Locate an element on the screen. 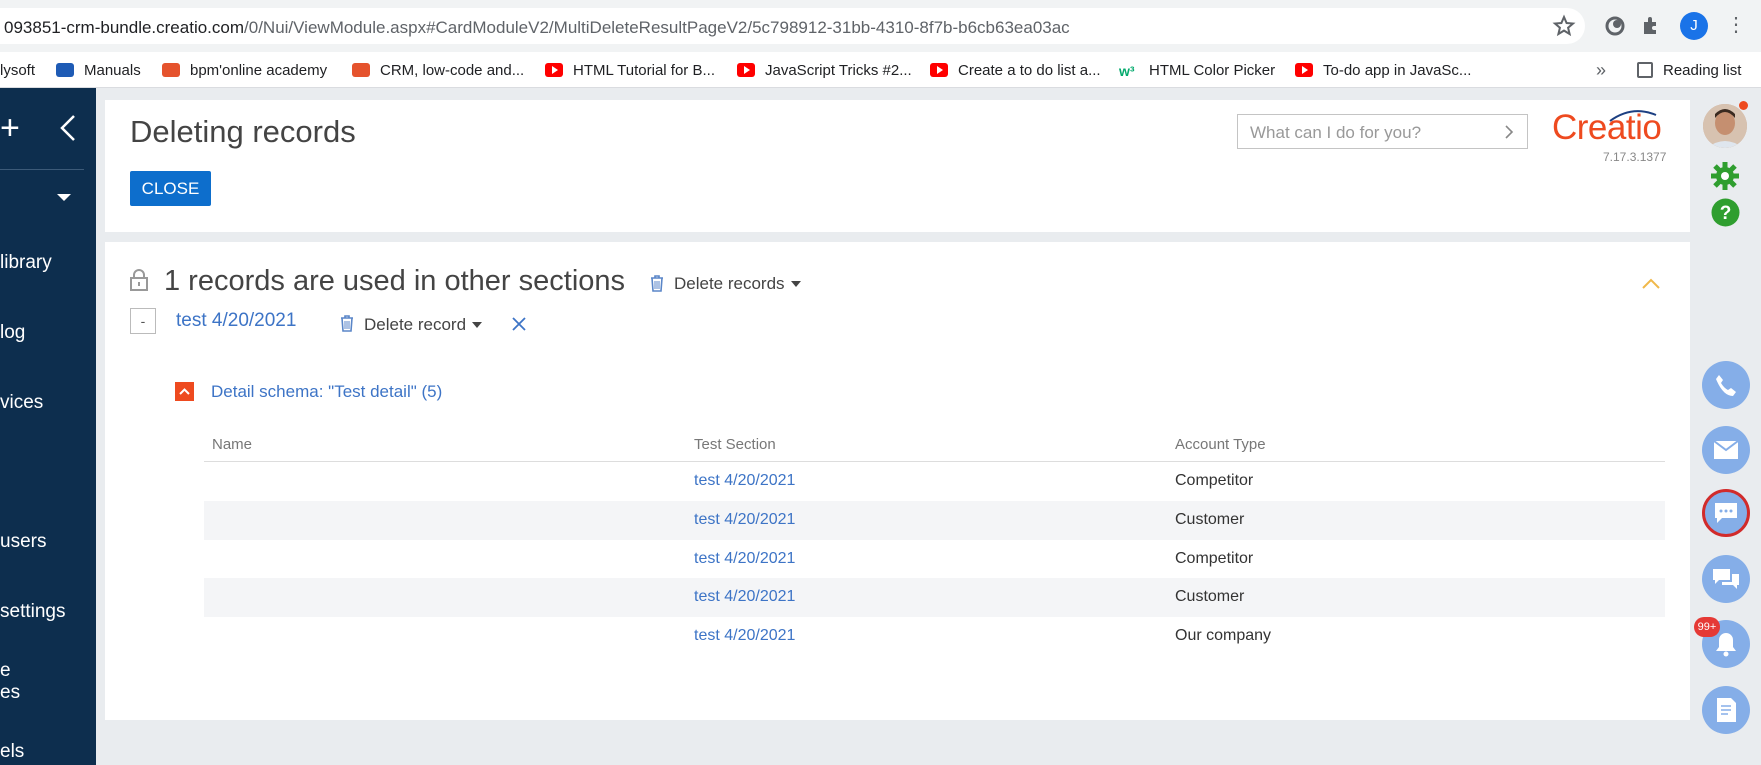  bookmark-label: Manuals is located at coordinates (112, 70).